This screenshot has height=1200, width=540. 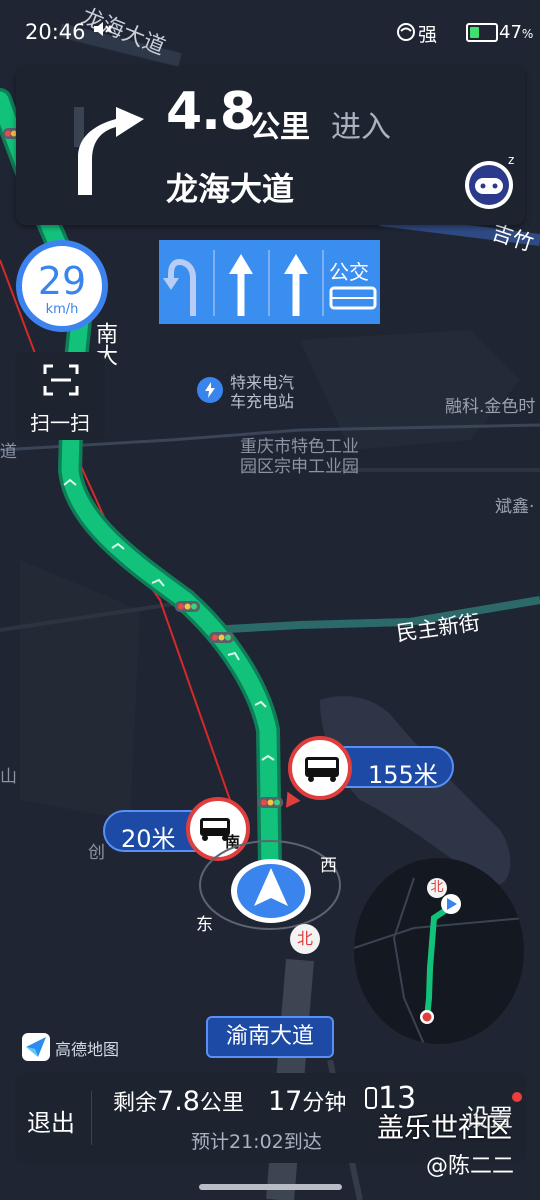 I want to click on scan-label: 扫一扫, so click(x=60, y=423).